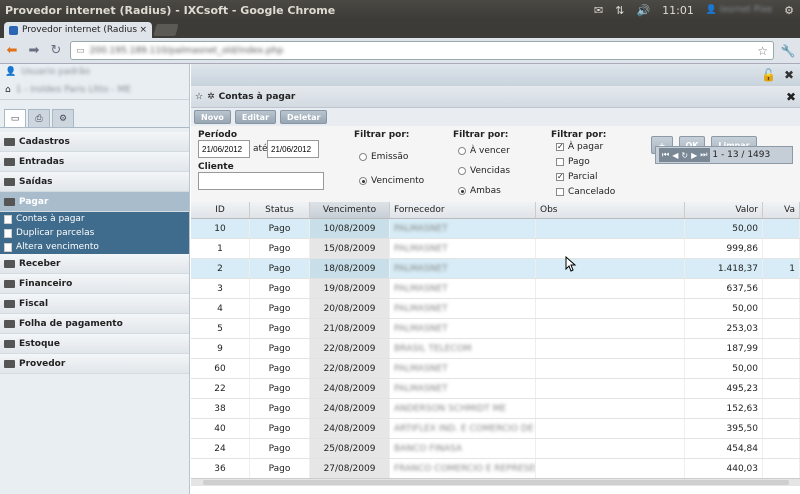  Describe the element at coordinates (39, 118) in the screenshot. I see `tab-print: ⎙` at that location.